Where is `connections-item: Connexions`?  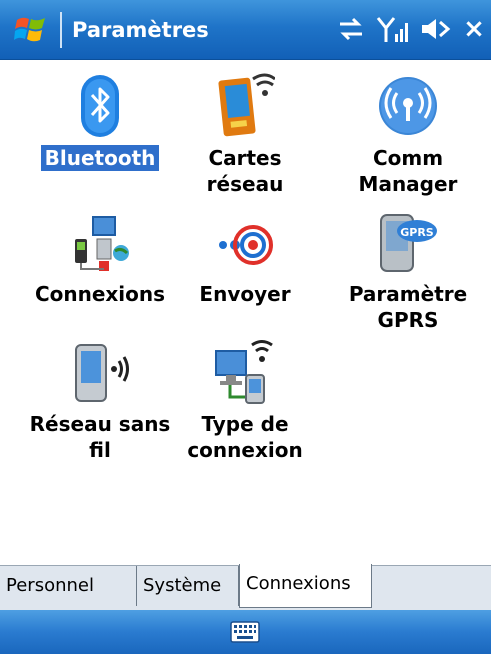 connections-item: Connexions is located at coordinates (100, 261).